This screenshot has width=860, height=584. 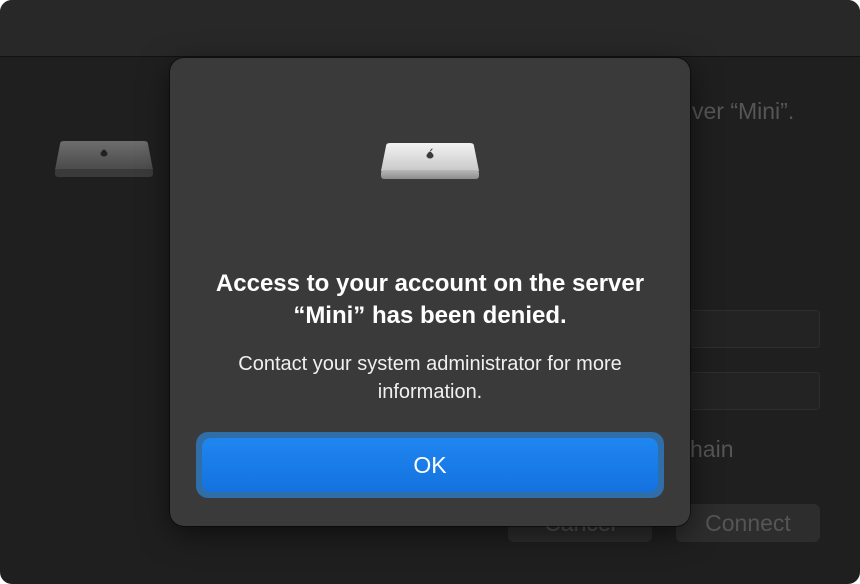 What do you see at coordinates (430, 161) in the screenshot?
I see `mac-mini-icon` at bounding box center [430, 161].